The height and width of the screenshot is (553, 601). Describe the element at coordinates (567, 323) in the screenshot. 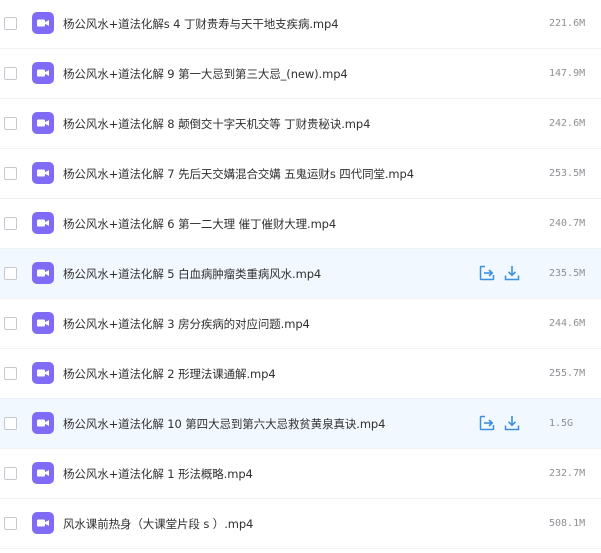

I see `file-size: 244.6M` at that location.